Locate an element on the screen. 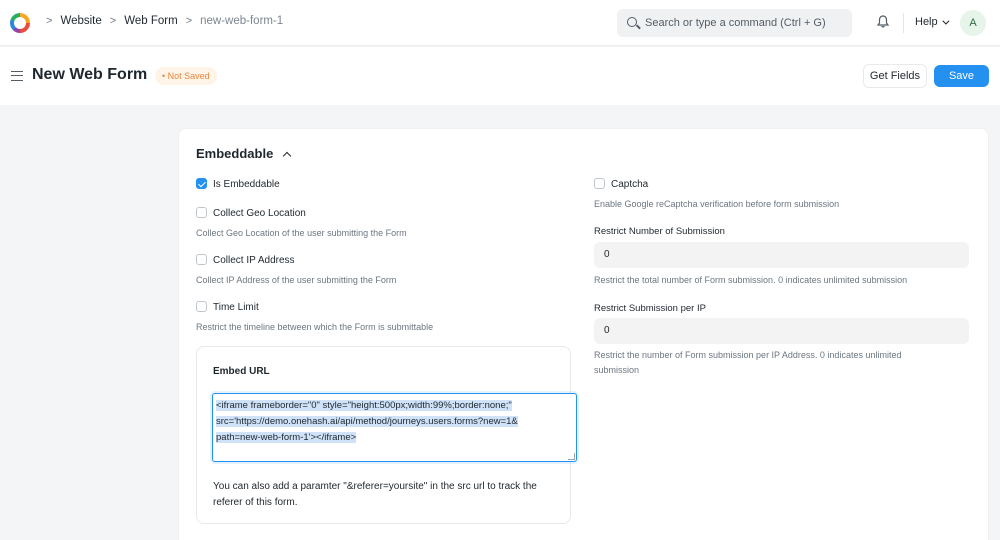  menu-icon is located at coordinates (17, 76).